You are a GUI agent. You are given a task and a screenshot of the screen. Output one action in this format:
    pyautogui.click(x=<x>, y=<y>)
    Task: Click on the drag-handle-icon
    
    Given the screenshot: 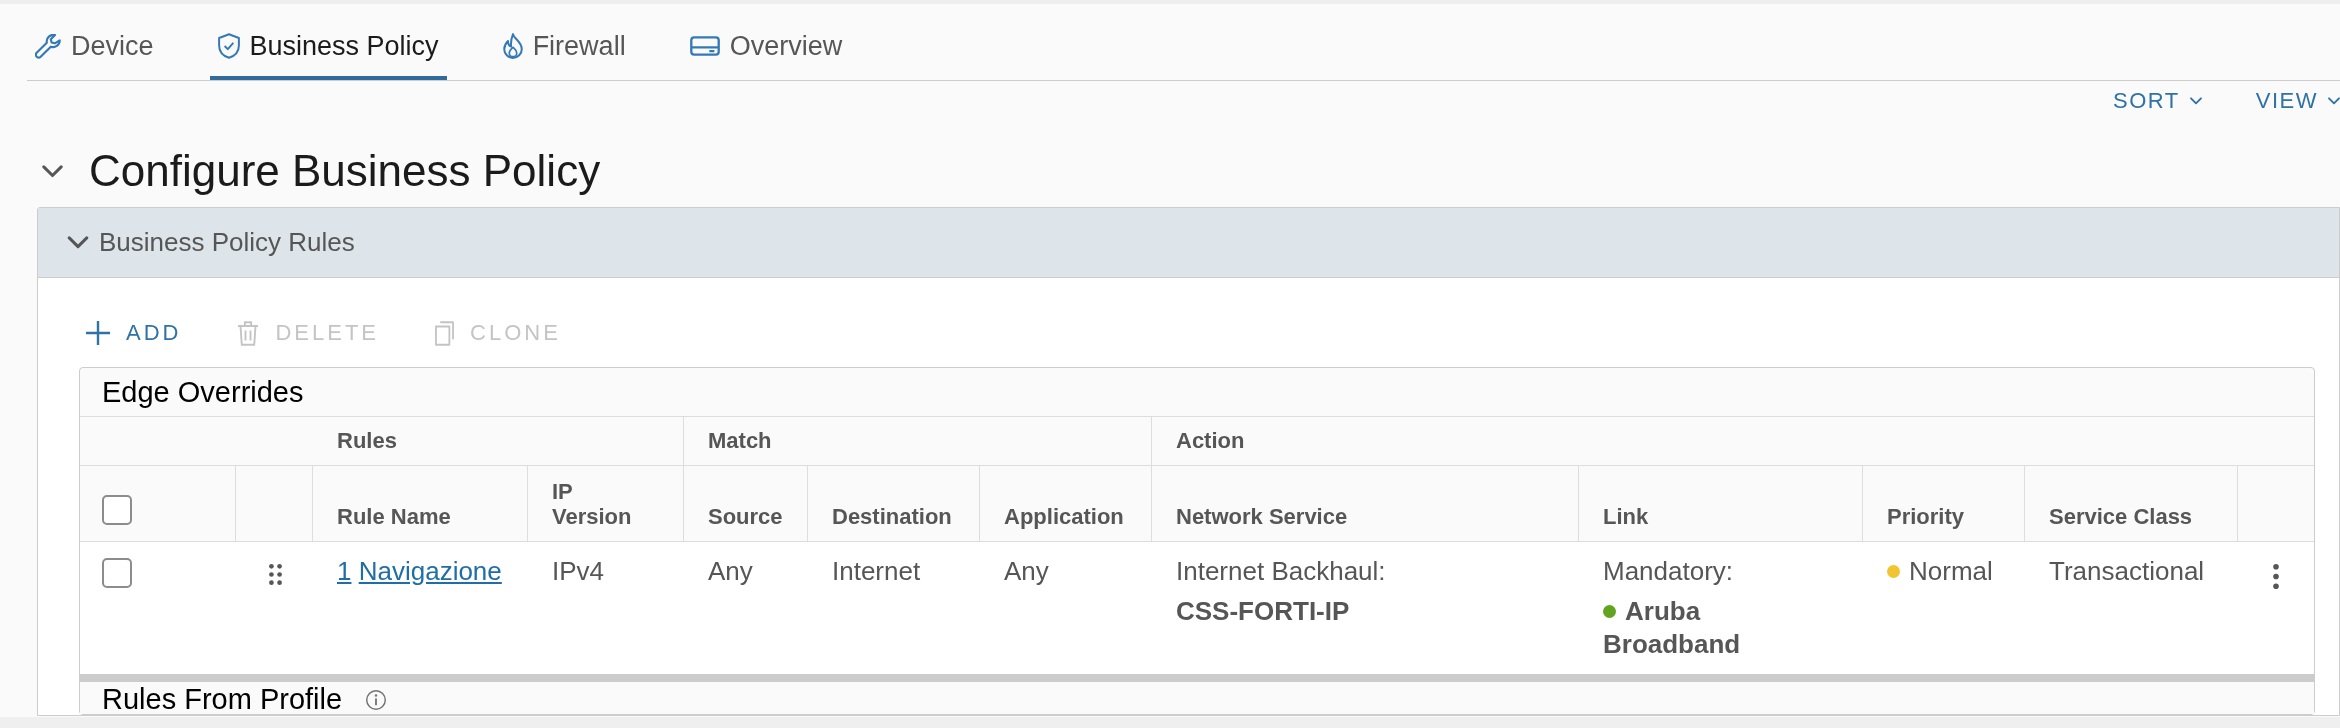 What is the action you would take?
    pyautogui.click(x=275, y=574)
    